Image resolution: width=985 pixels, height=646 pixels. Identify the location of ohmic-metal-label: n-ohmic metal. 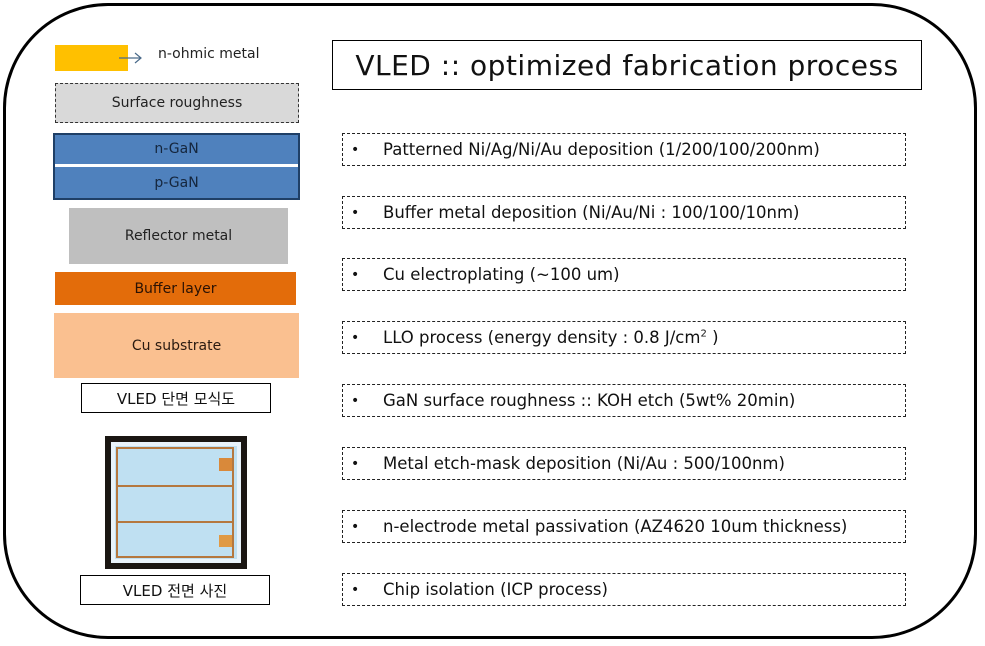
(209, 54).